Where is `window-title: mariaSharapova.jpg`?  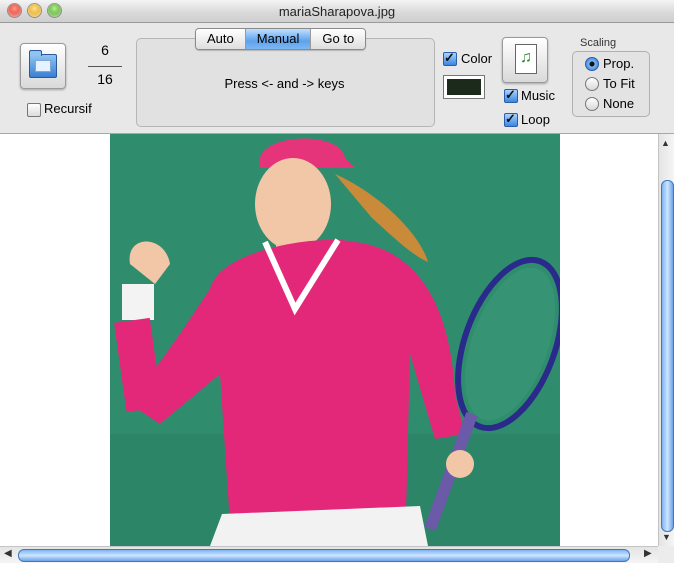 window-title: mariaSharapova.jpg is located at coordinates (337, 11).